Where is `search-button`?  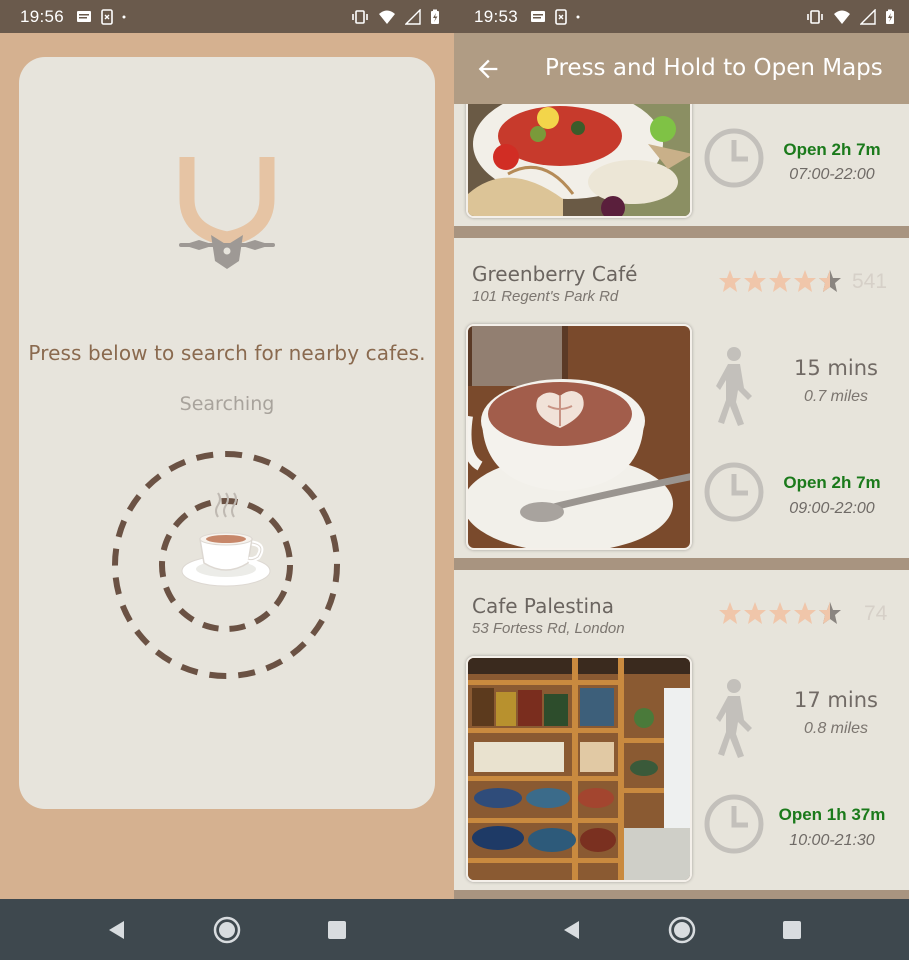
search-button is located at coordinates (226, 565).